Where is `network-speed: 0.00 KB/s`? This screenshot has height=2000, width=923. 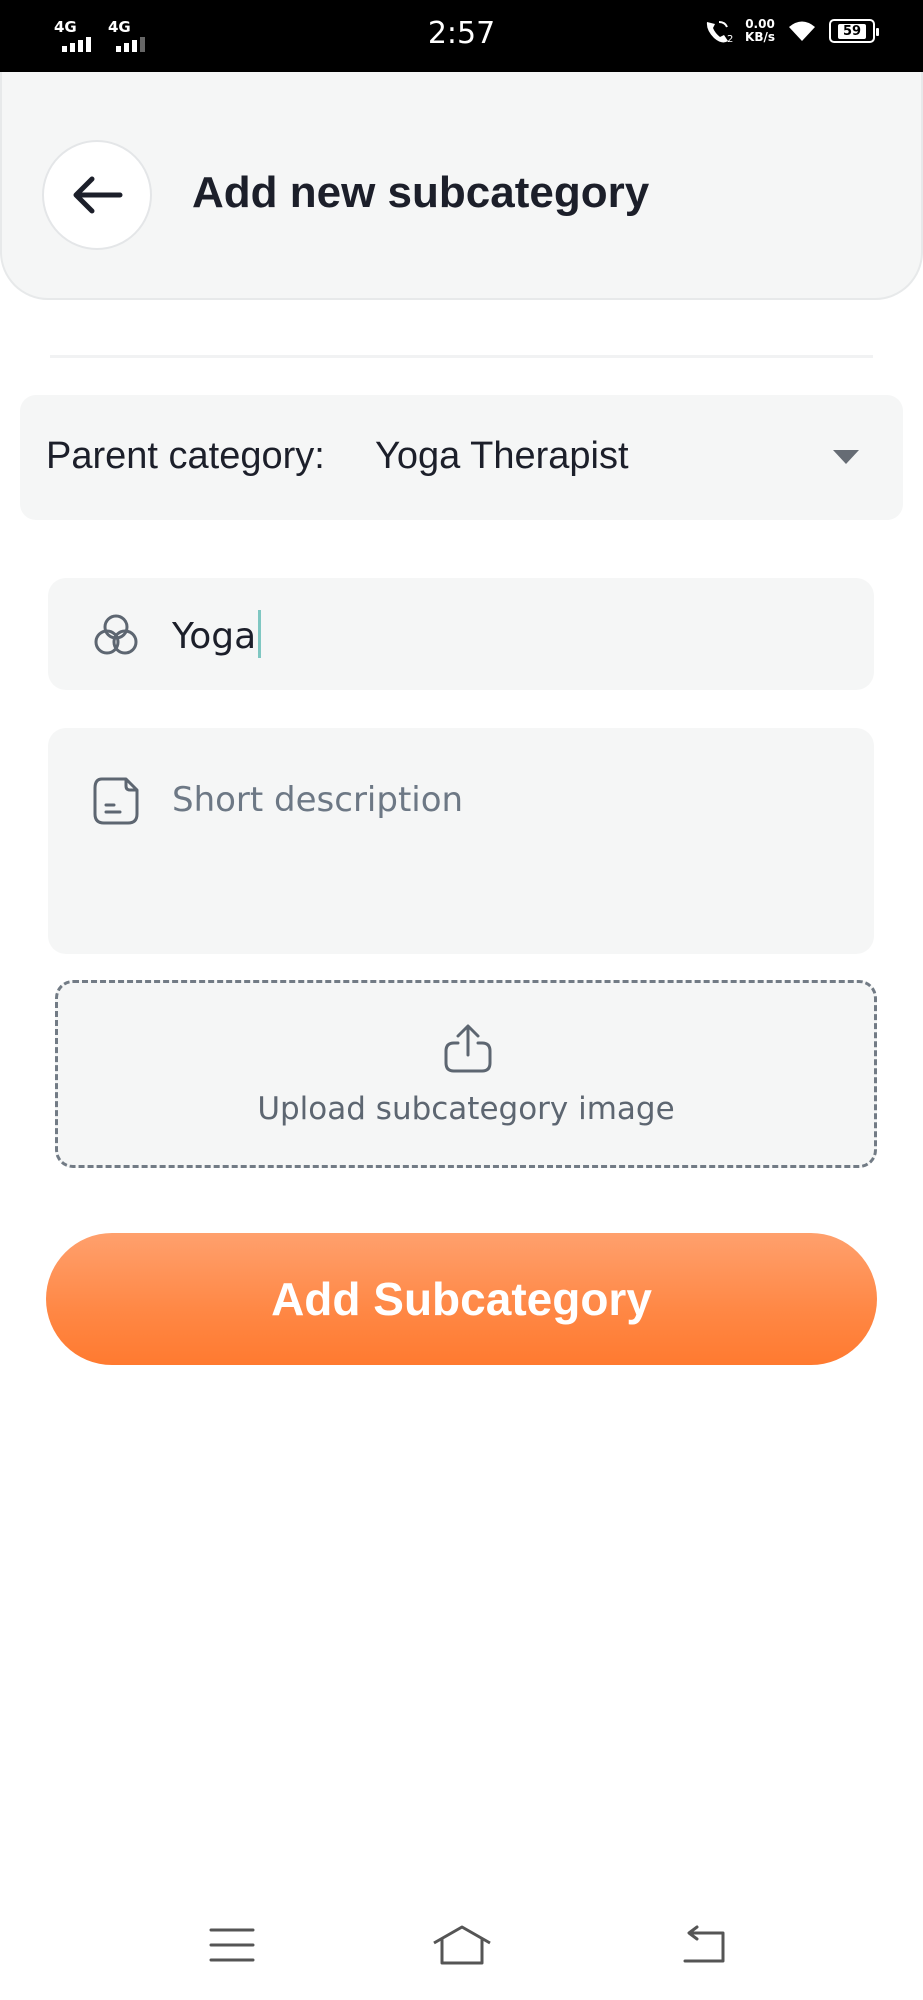 network-speed: 0.00 KB/s is located at coordinates (760, 30).